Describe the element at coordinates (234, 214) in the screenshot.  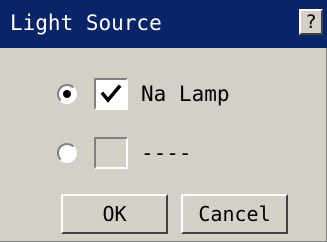
I see `cancel-button: Cancel` at that location.